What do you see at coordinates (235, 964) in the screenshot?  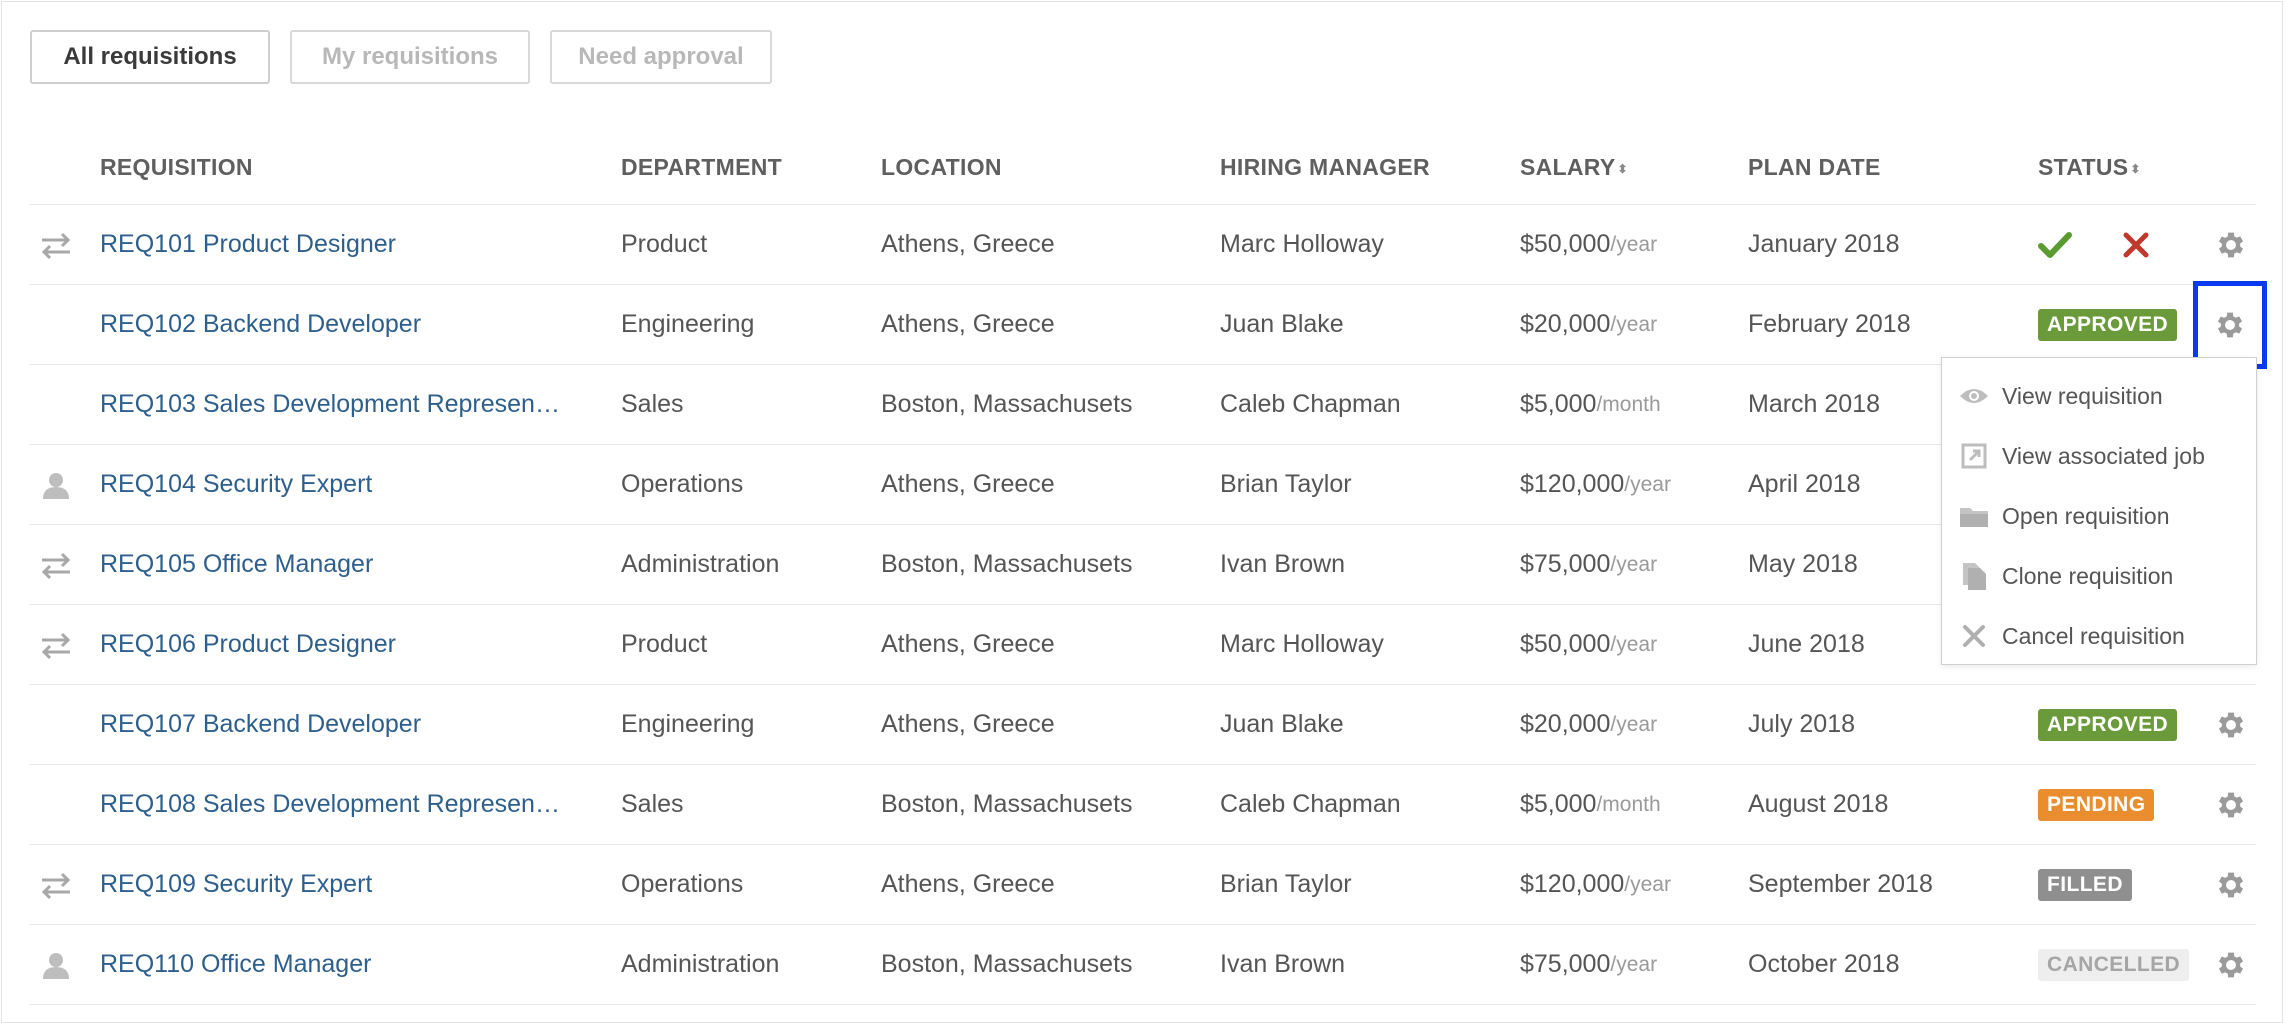 I see `requisition-link: REQ110 Office Manager` at bounding box center [235, 964].